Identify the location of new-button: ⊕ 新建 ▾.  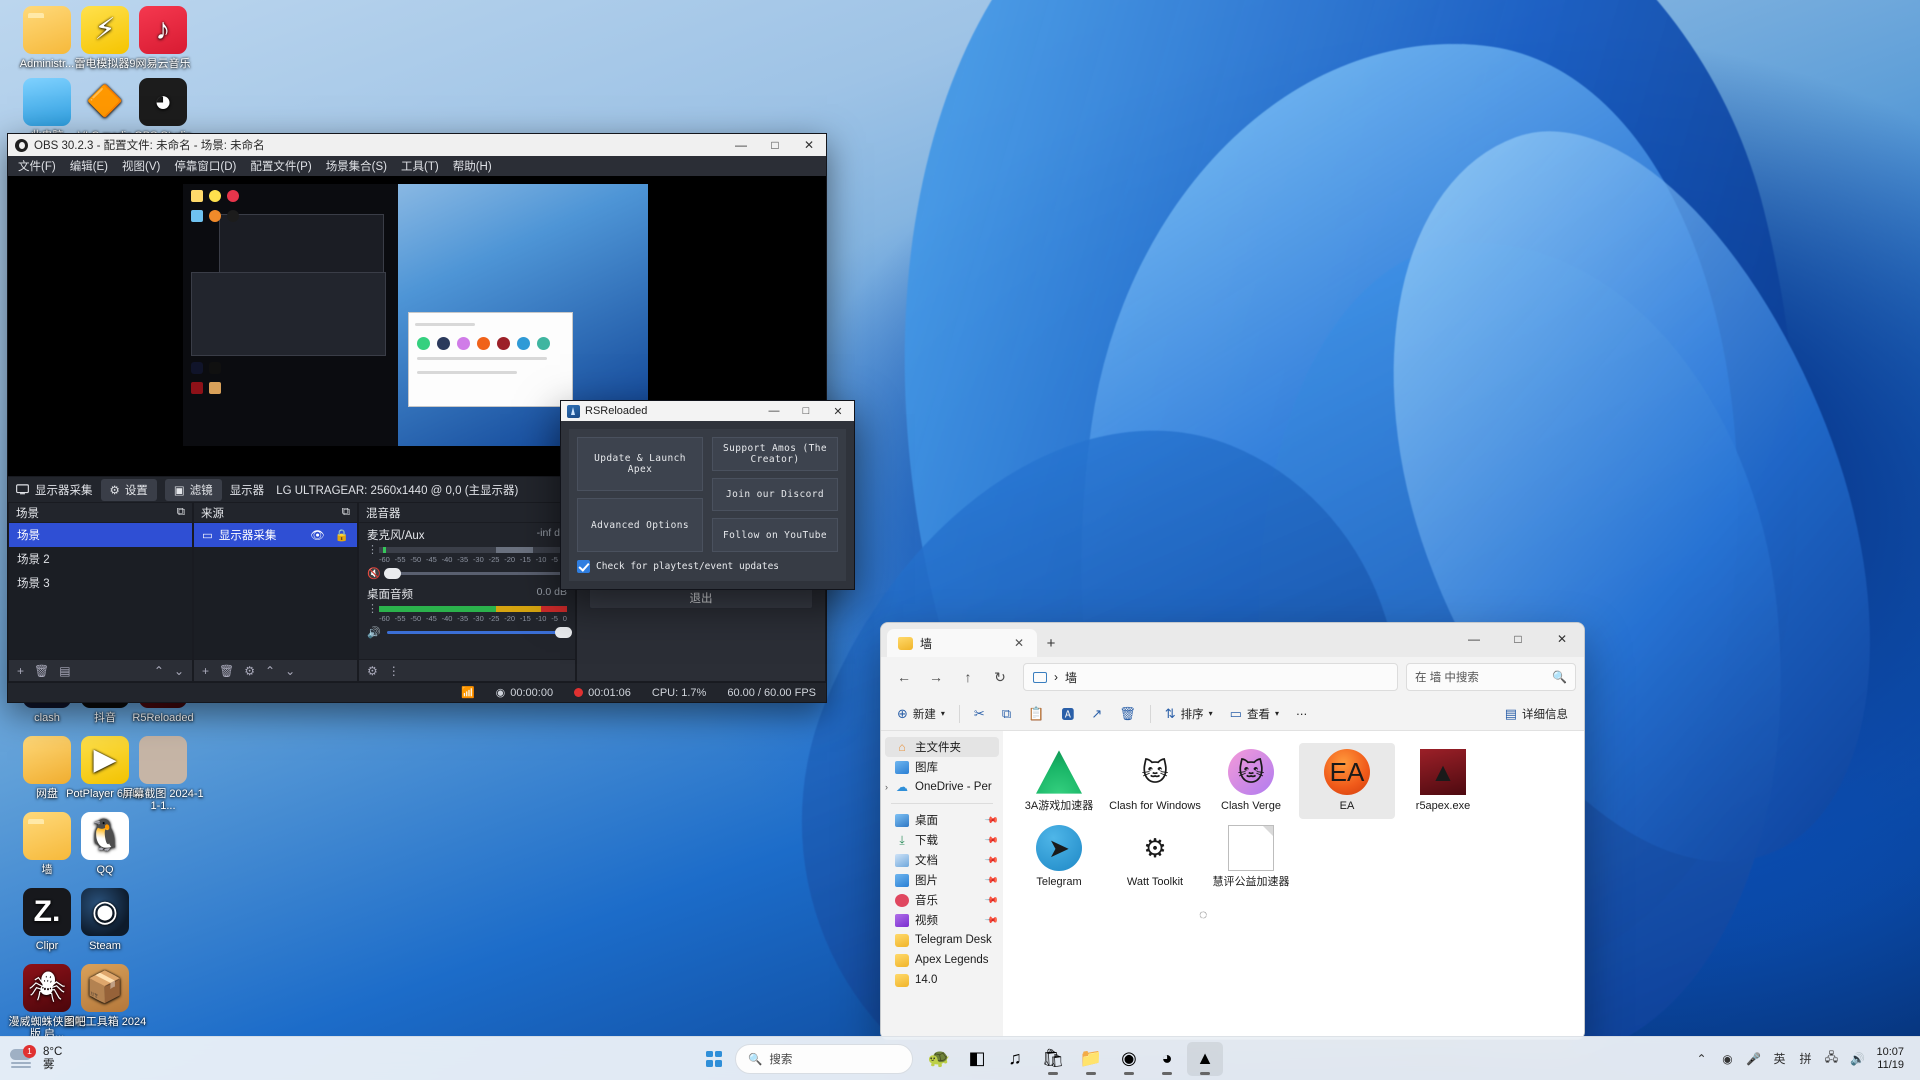
(921, 714).